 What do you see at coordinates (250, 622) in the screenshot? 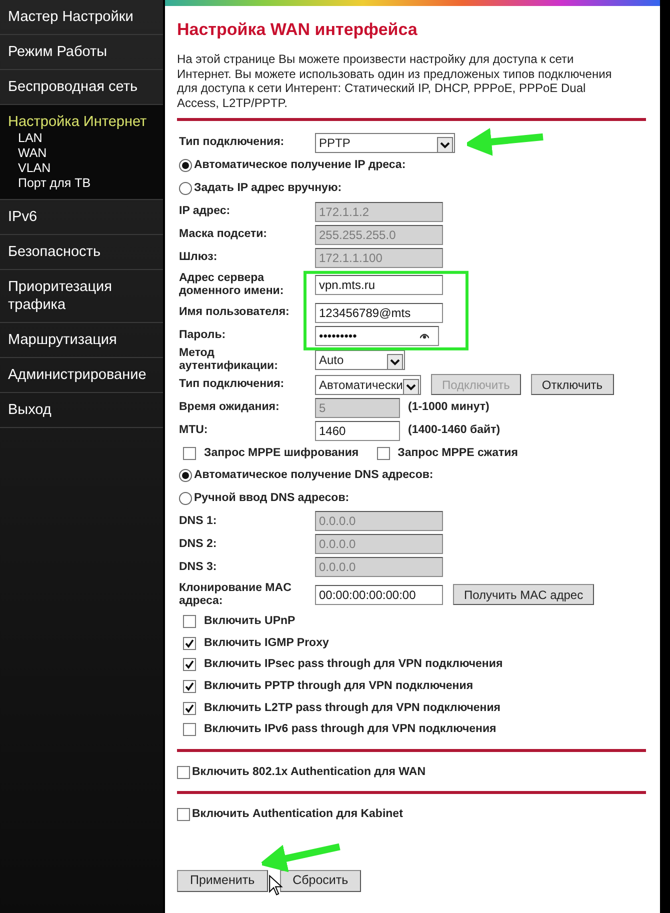
I see `checkbox-label: Включить UPnP` at bounding box center [250, 622].